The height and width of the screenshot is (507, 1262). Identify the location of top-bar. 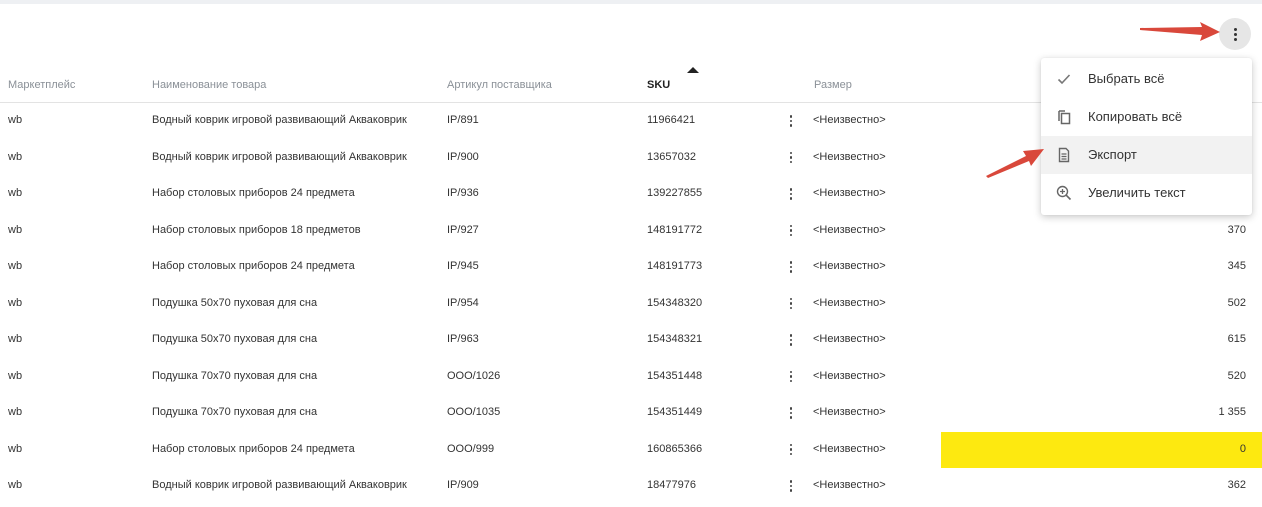
(631, 2).